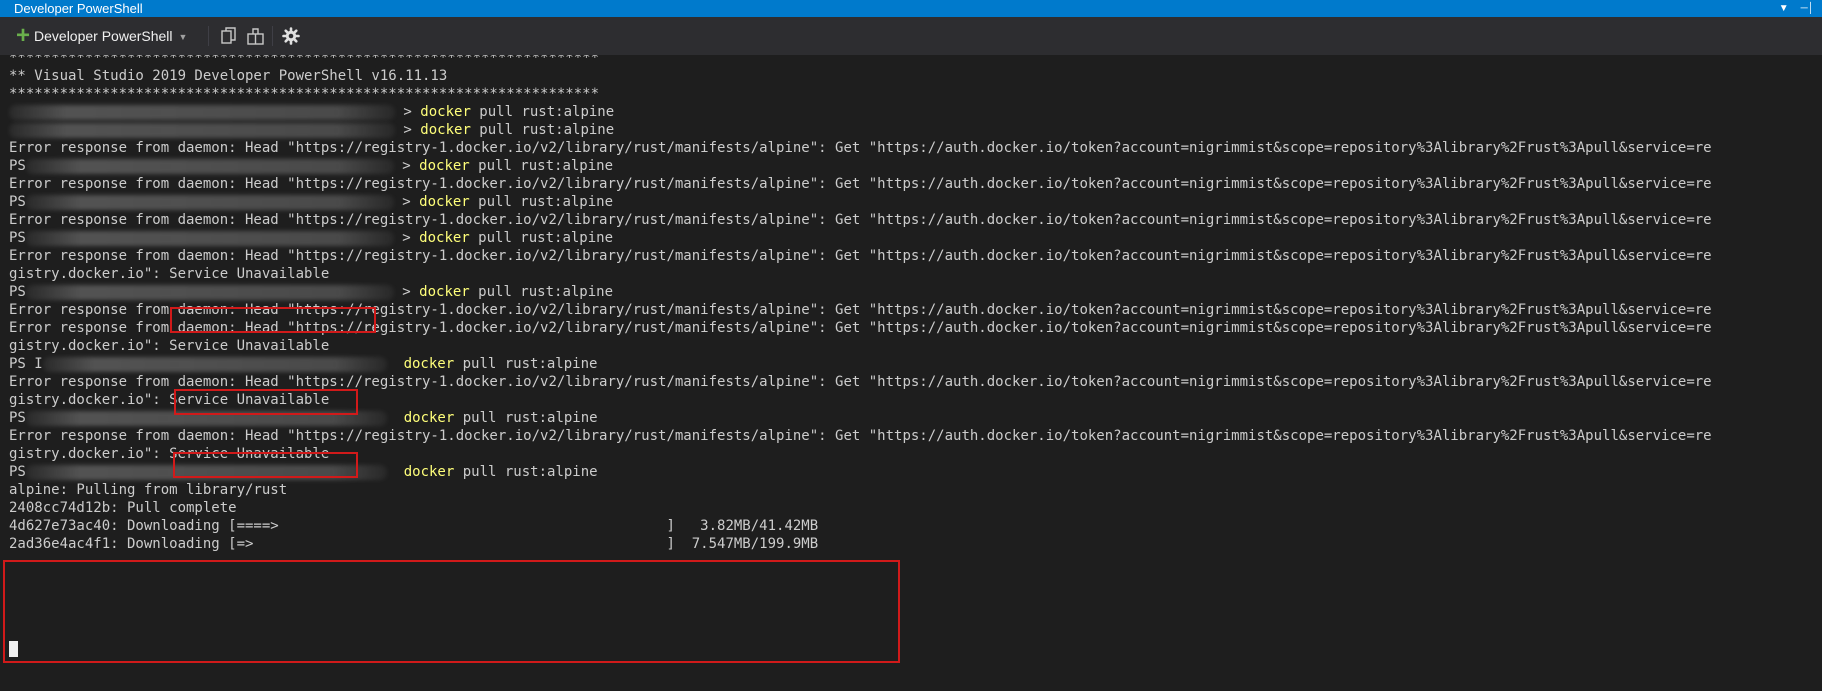  I want to click on title-bar-controls: ▼ ─│, so click(1796, 8).